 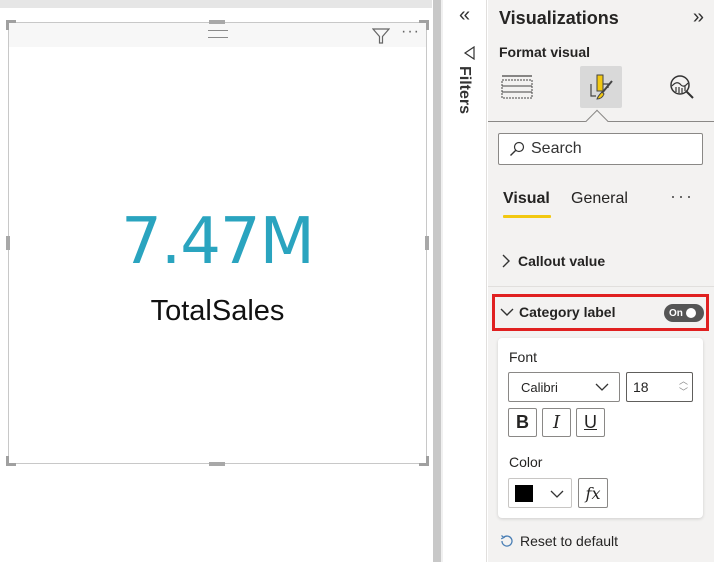 What do you see at coordinates (506, 261) in the screenshot?
I see `chevron-right-icon` at bounding box center [506, 261].